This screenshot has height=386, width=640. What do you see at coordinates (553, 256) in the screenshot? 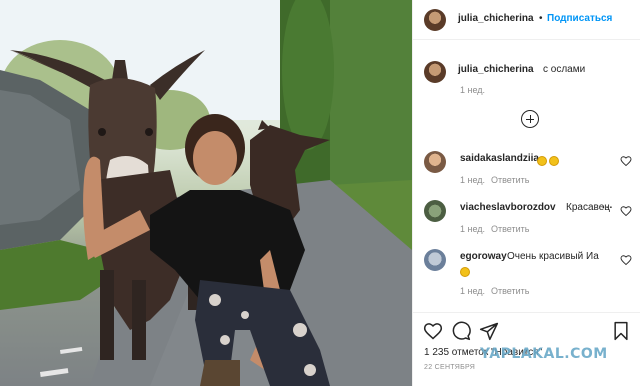
I see `comment-text: Очень красивый Иа` at bounding box center [553, 256].